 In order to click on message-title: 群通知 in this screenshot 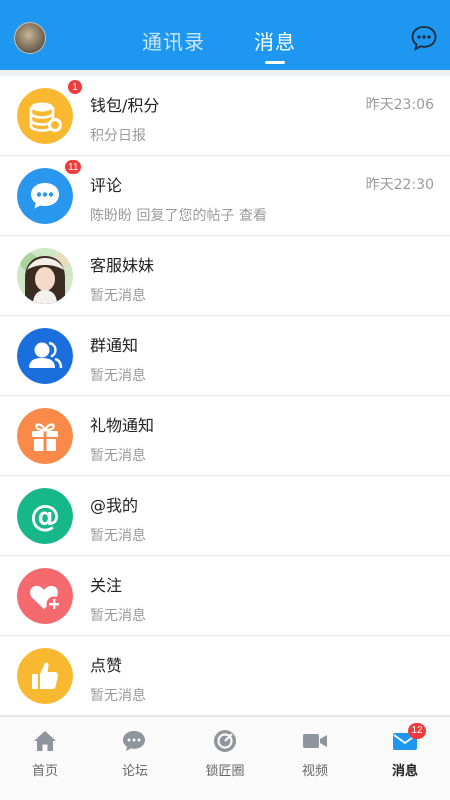, I will do `click(114, 345)`.